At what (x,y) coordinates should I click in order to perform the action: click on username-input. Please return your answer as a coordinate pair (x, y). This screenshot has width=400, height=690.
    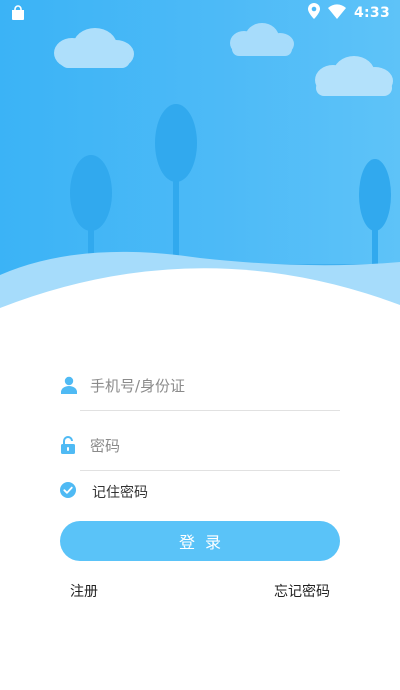
    Looking at the image, I should click on (210, 386).